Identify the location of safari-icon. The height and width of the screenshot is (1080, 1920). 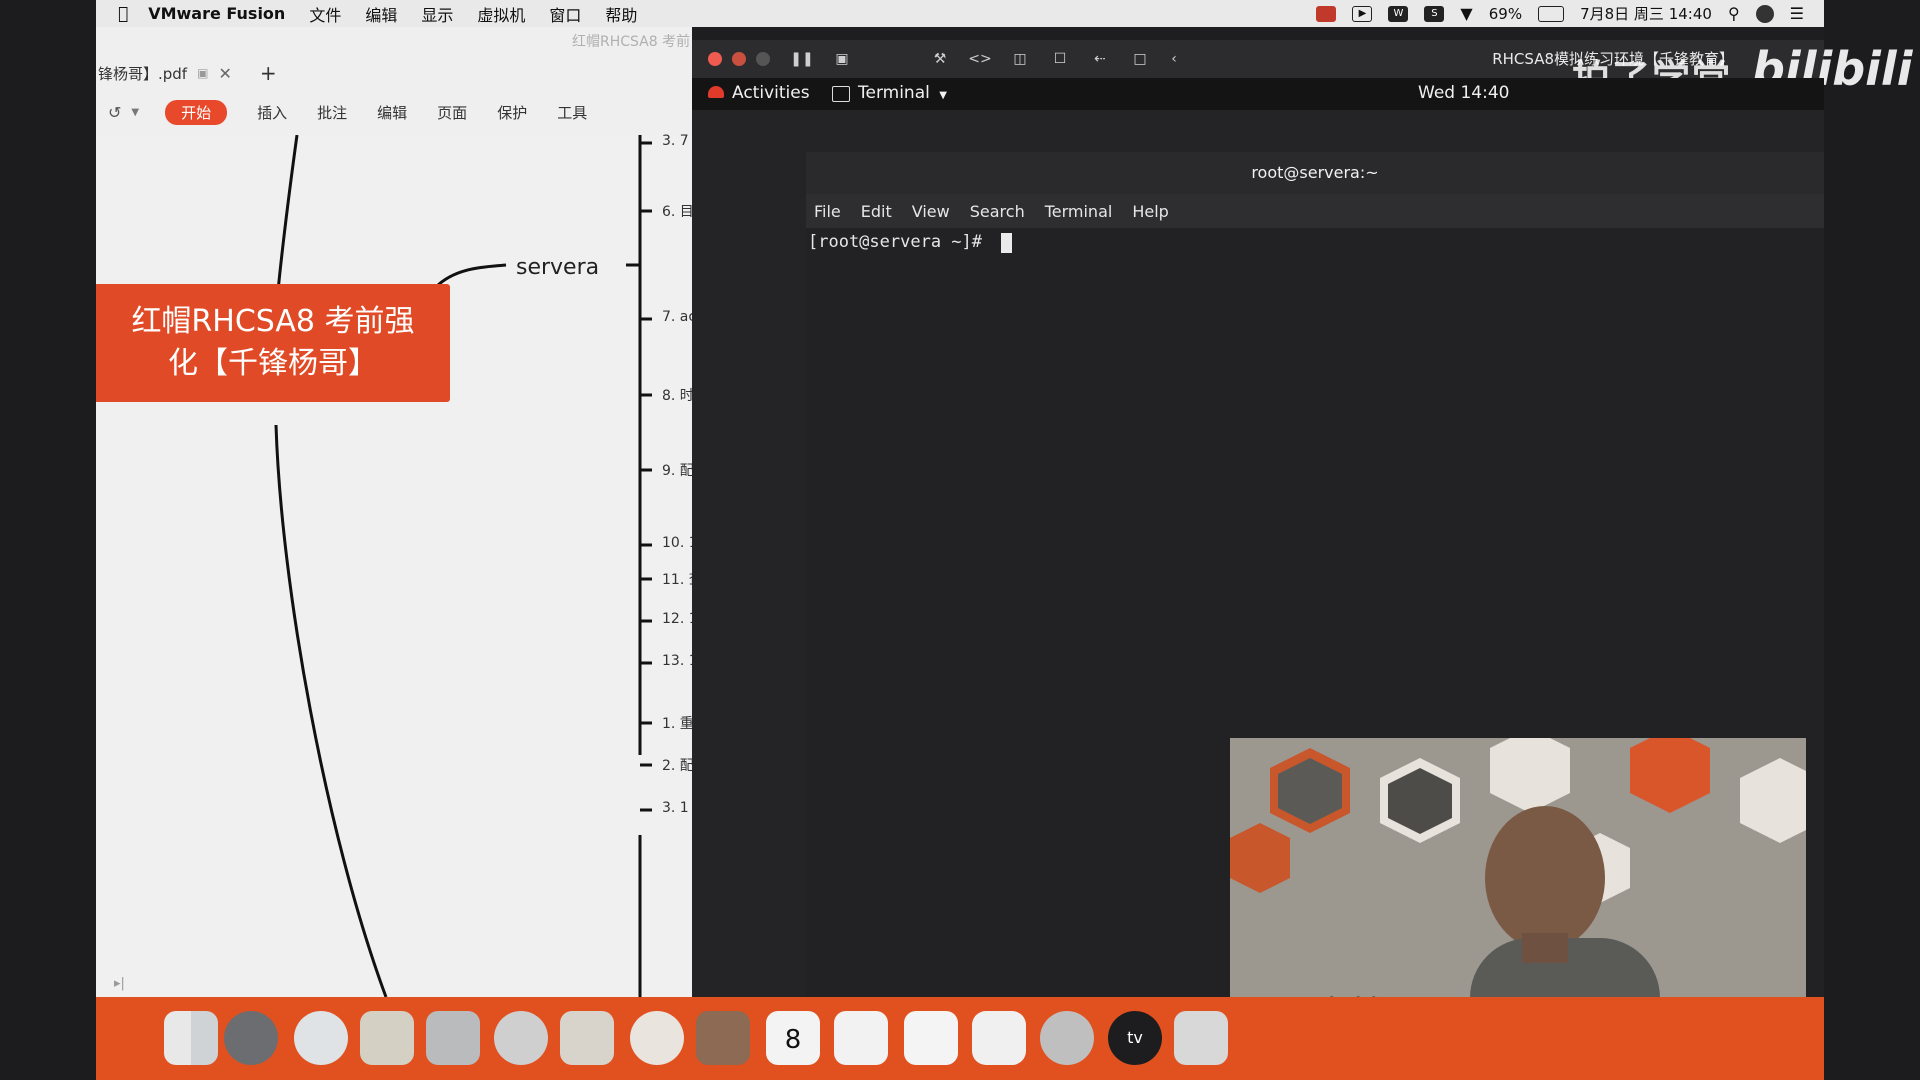
(321, 1038).